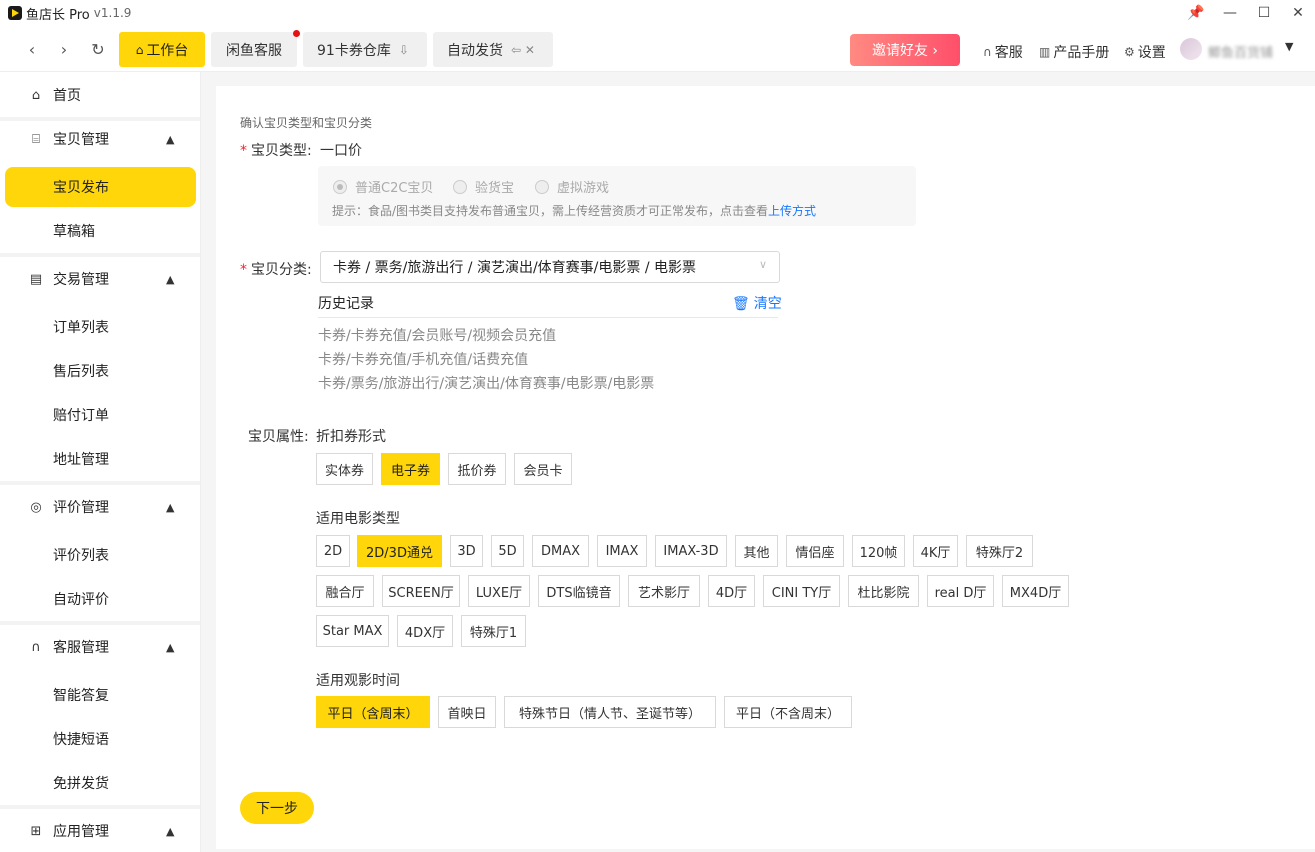  What do you see at coordinates (404, 50) in the screenshot?
I see `pin-icon: ⇩` at bounding box center [404, 50].